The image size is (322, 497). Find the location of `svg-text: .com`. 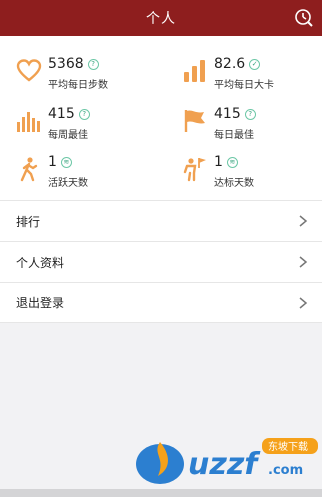

svg-text: .com is located at coordinates (285, 470).